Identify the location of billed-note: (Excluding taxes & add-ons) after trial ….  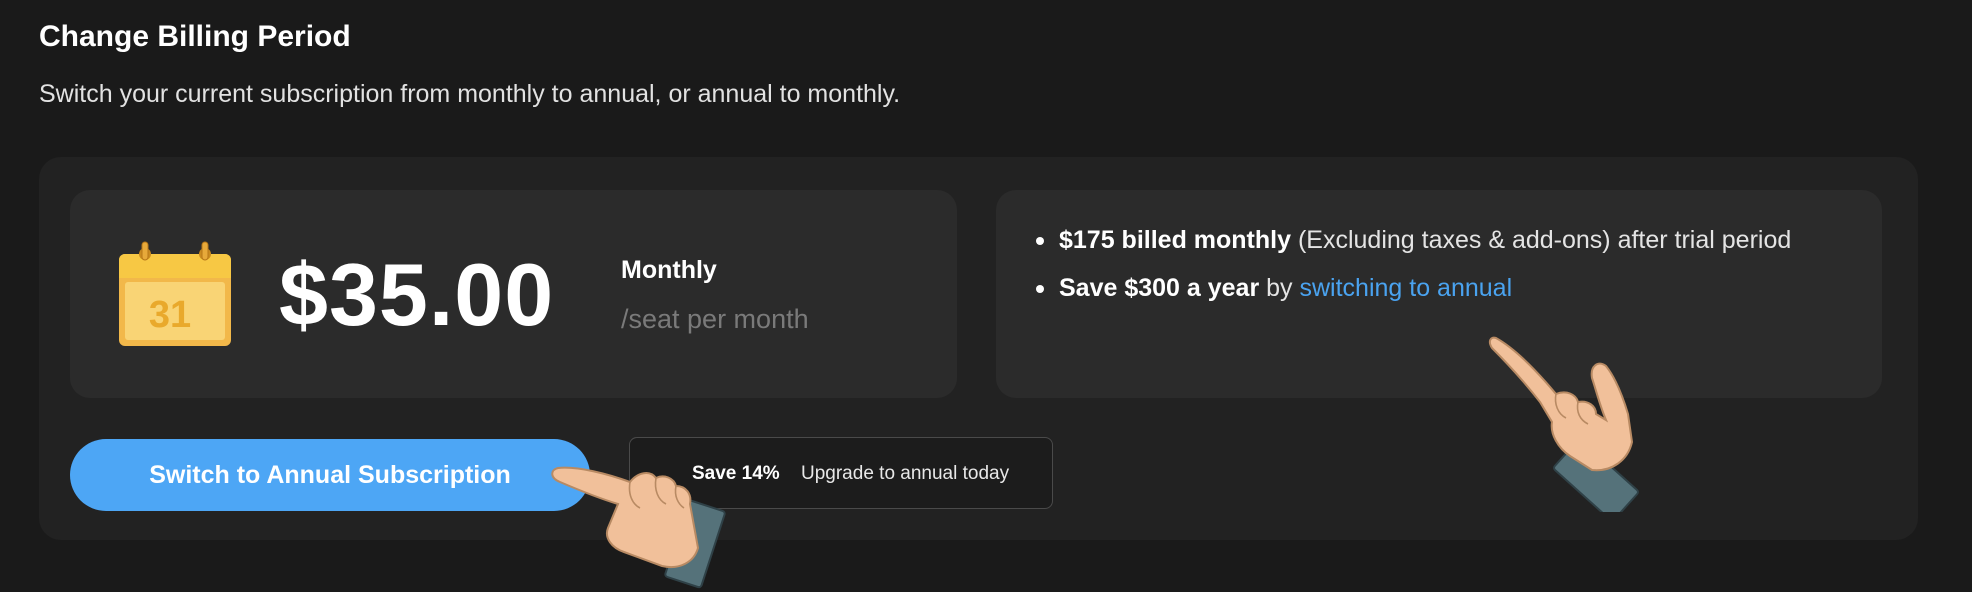
(1541, 240).